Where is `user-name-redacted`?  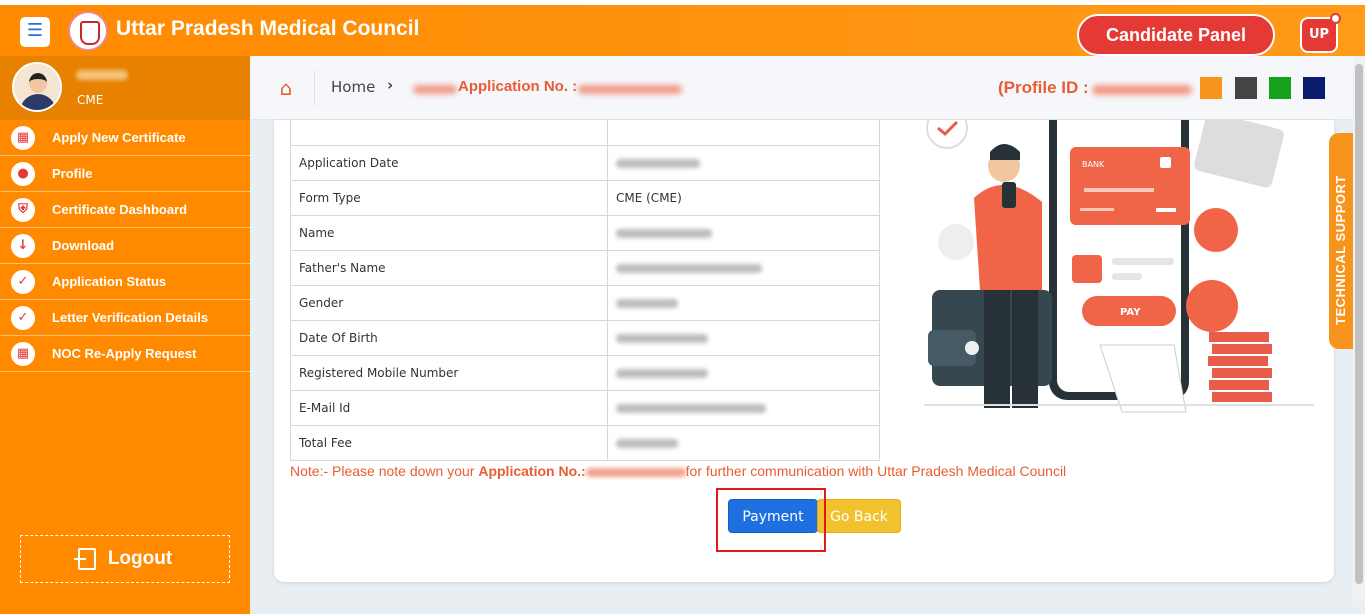 user-name-redacted is located at coordinates (102, 75).